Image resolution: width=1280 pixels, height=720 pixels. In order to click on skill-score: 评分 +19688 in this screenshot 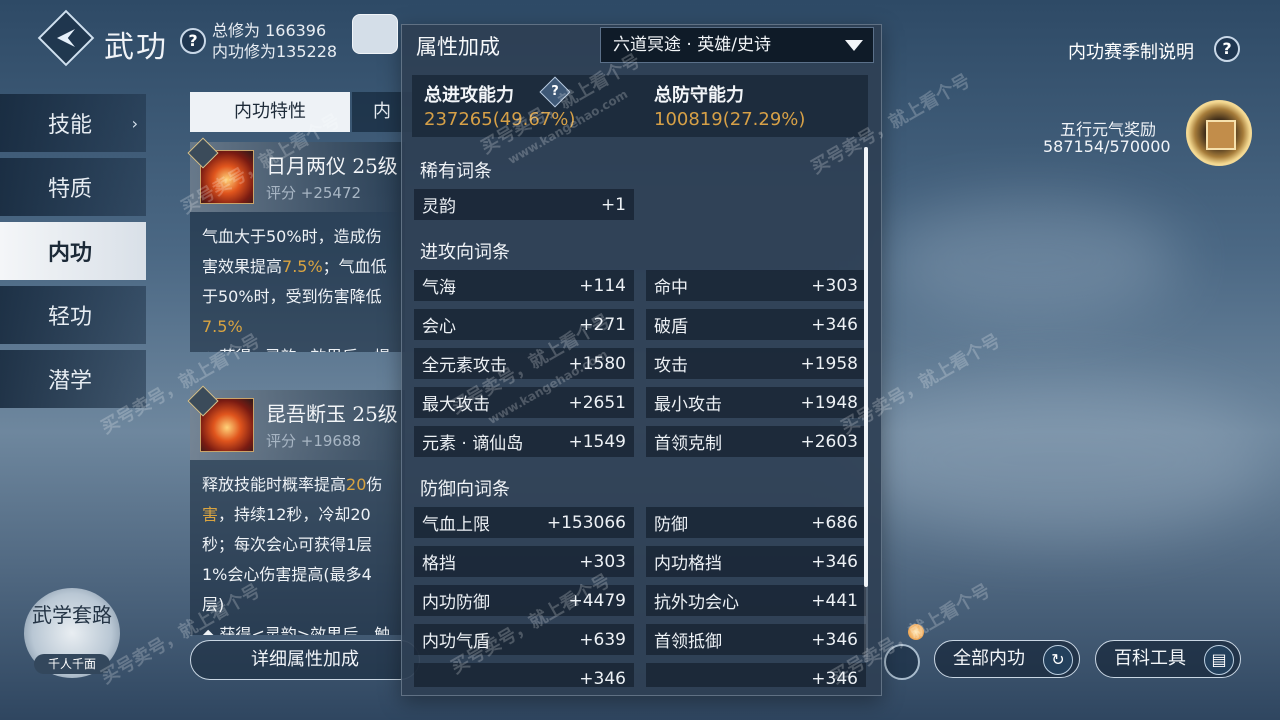, I will do `click(314, 441)`.